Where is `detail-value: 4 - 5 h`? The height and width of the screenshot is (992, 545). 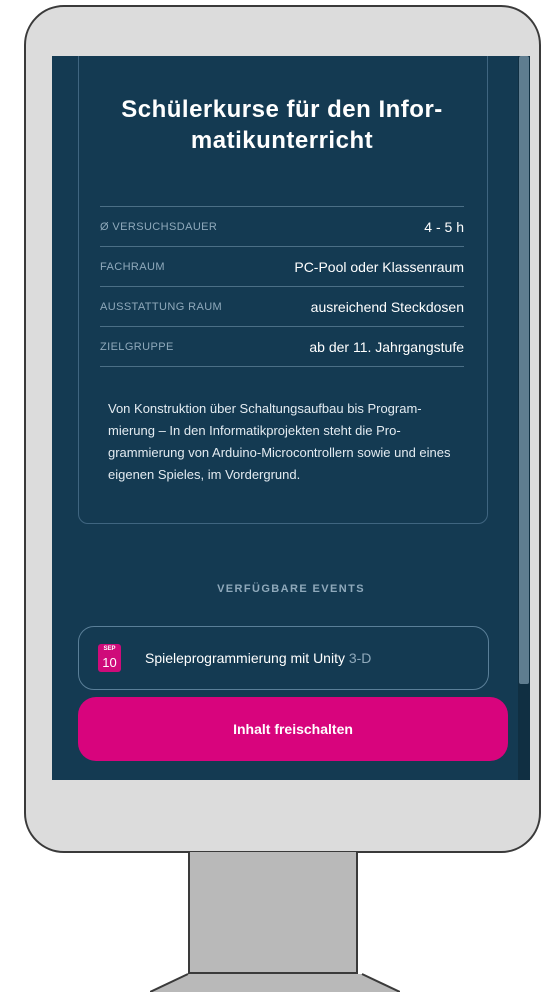 detail-value: 4 - 5 h is located at coordinates (444, 226).